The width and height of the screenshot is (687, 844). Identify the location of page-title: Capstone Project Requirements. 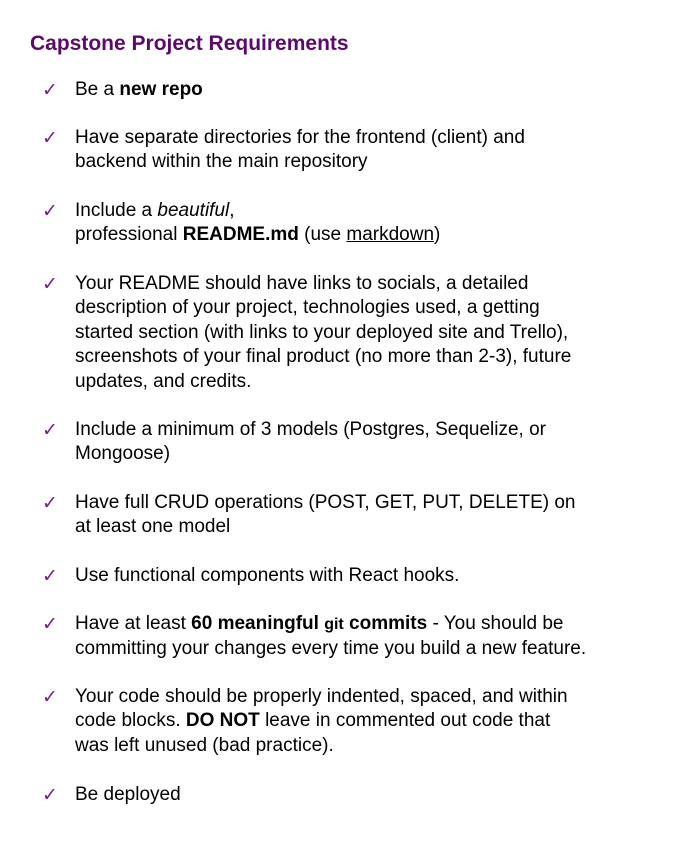
(189, 43).